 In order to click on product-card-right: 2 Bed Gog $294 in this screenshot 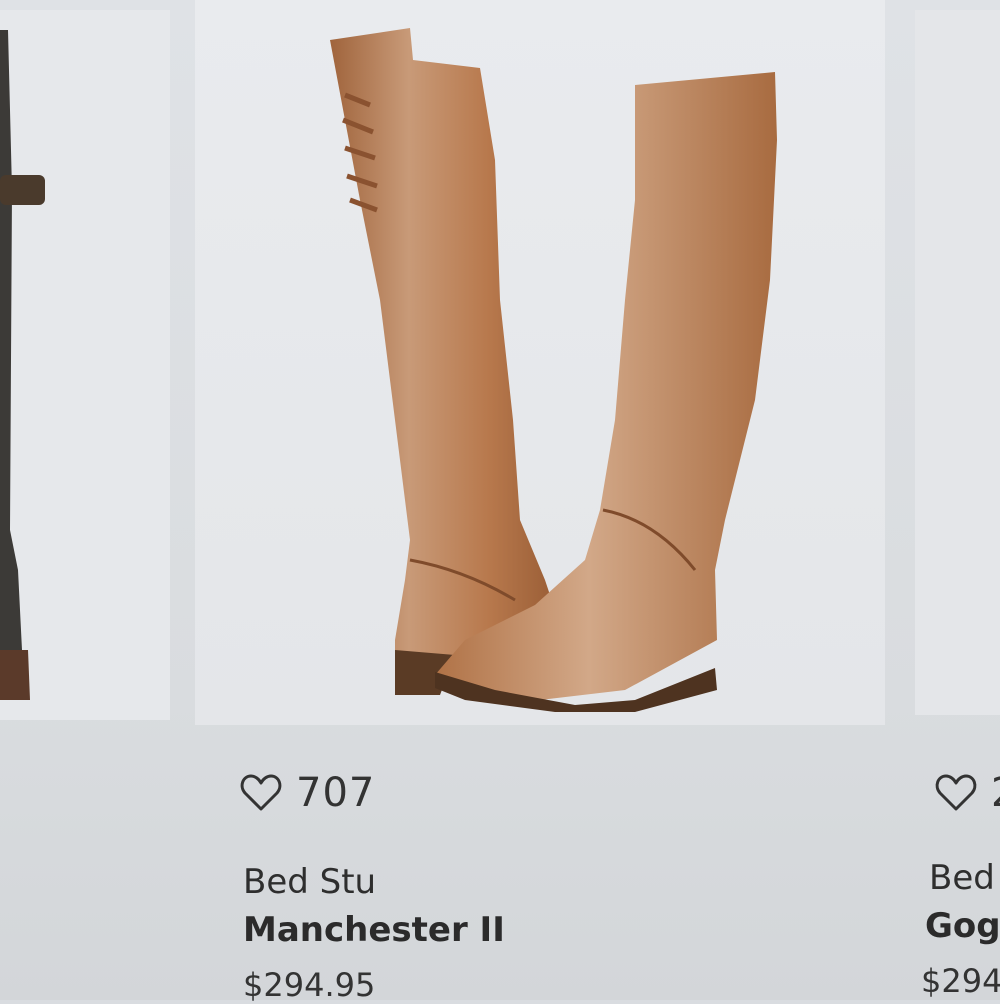, I will do `click(957, 500)`.